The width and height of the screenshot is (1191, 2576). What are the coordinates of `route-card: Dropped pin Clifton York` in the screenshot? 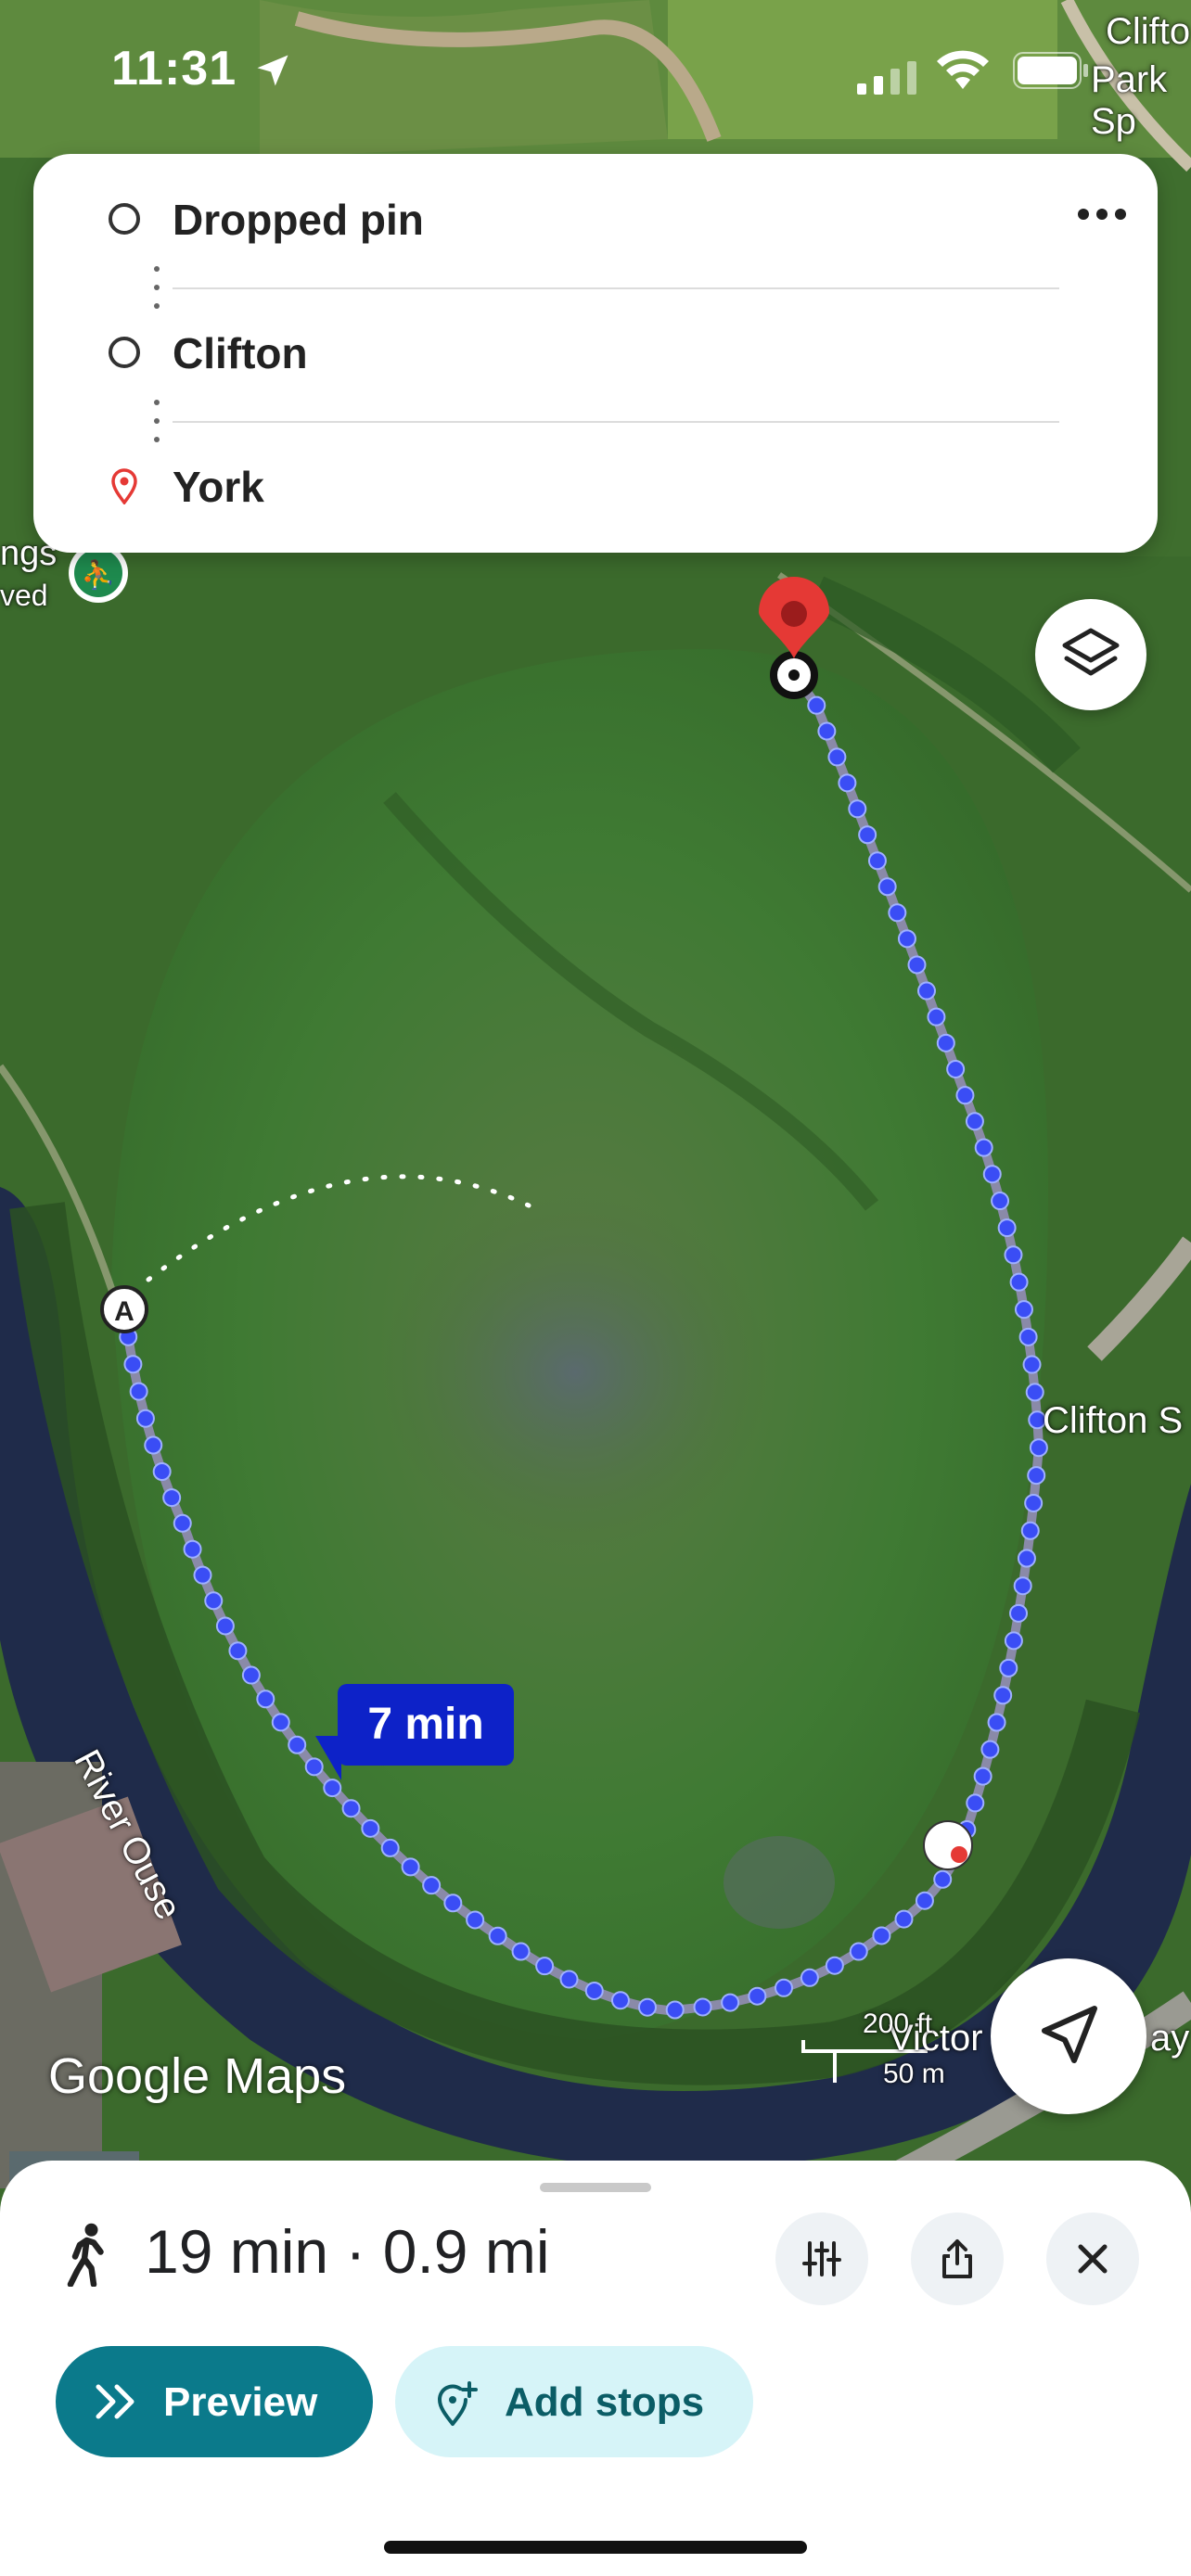 It's located at (595, 353).